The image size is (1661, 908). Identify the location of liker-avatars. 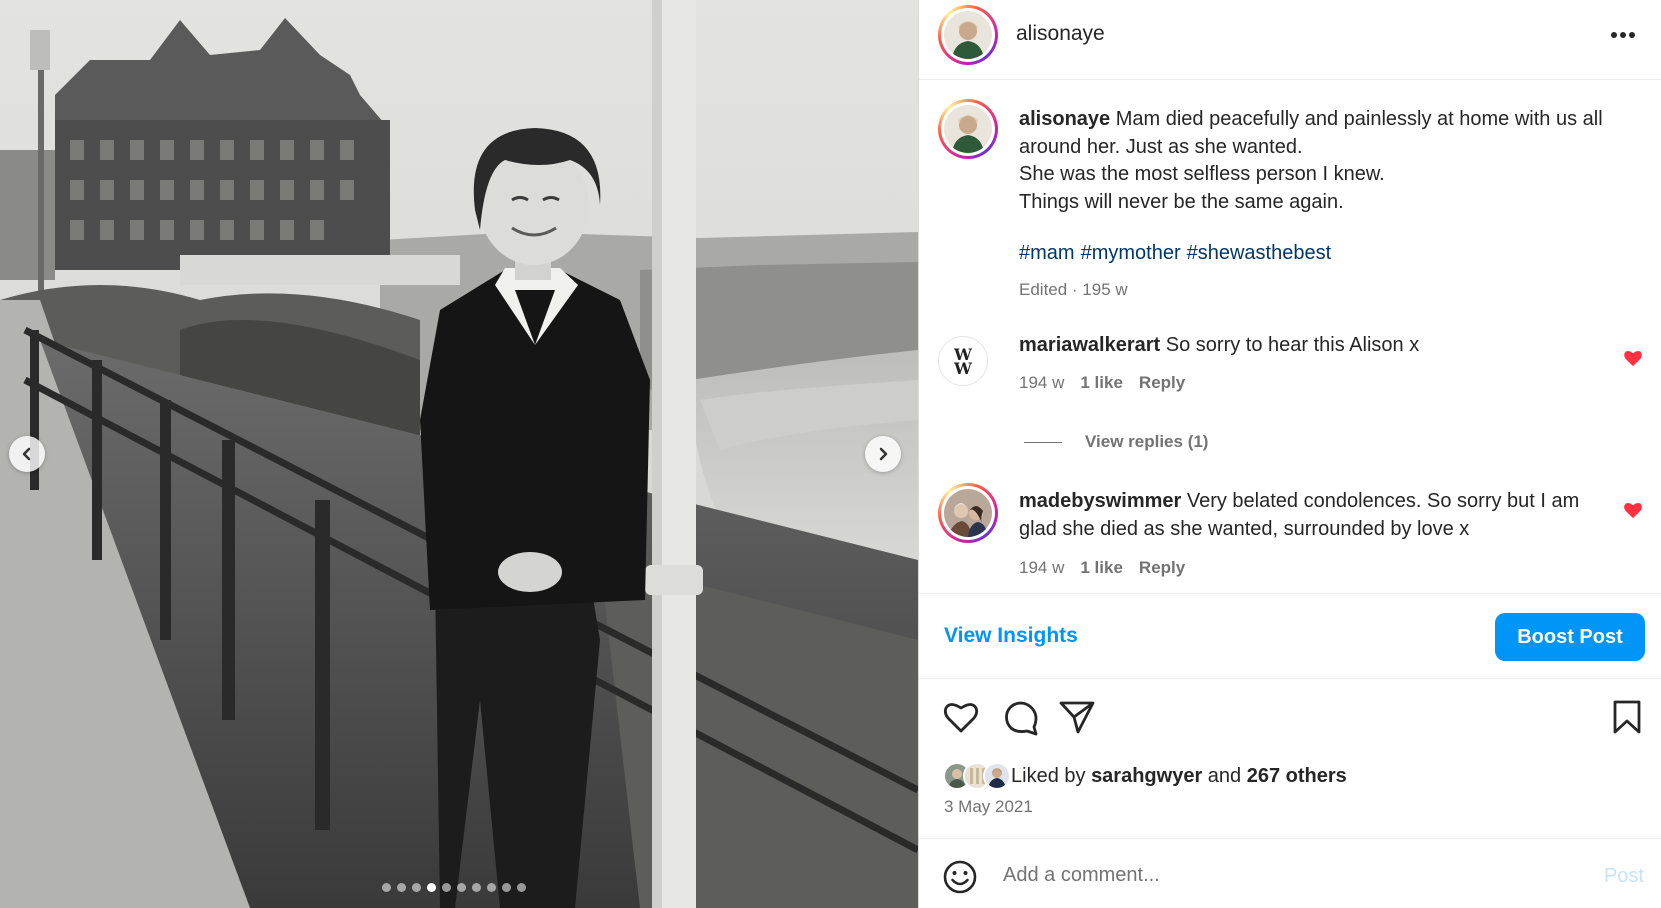
(977, 776).